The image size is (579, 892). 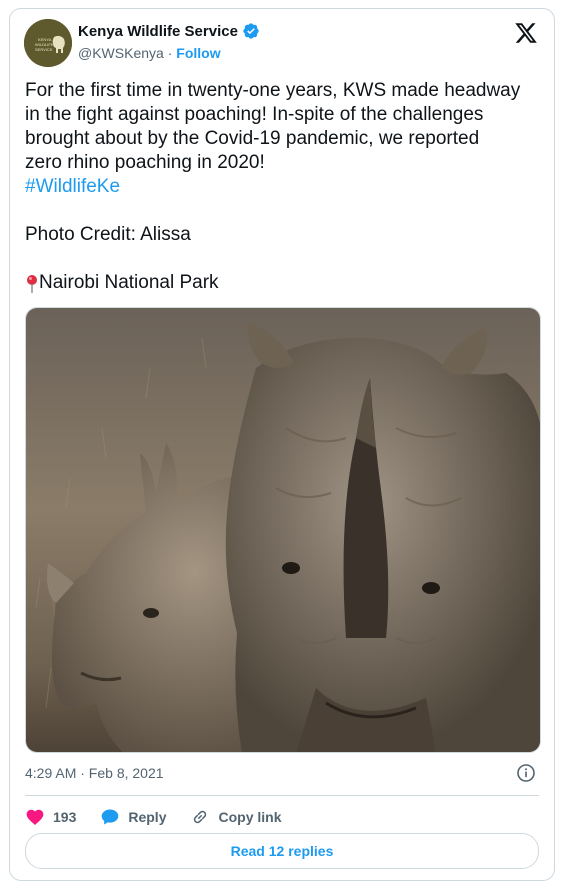 What do you see at coordinates (251, 31) in the screenshot?
I see `verified-badge-icon` at bounding box center [251, 31].